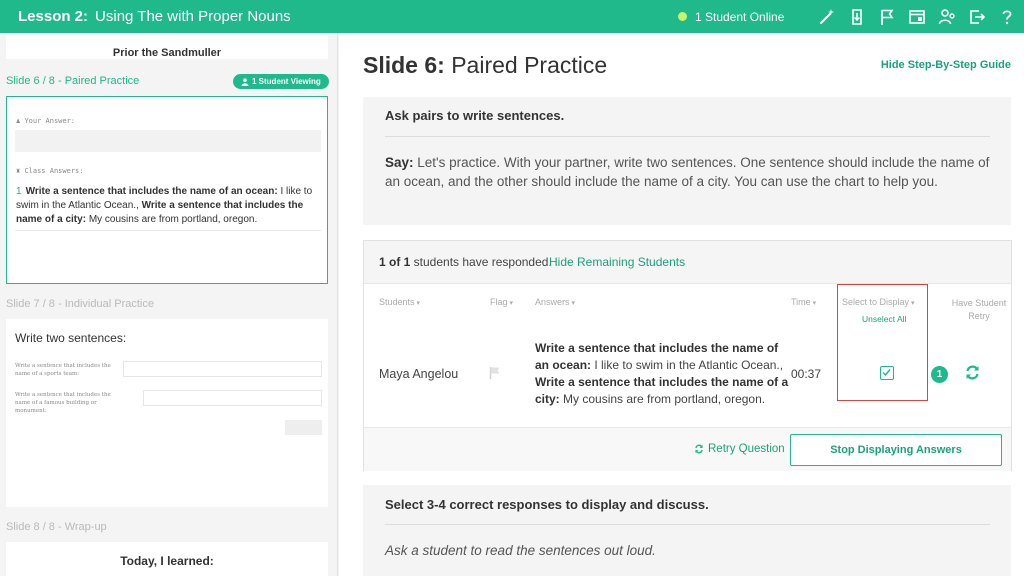 The image size is (1024, 576). I want to click on your-answer-label: ♟ Your Answer:, so click(45, 121).